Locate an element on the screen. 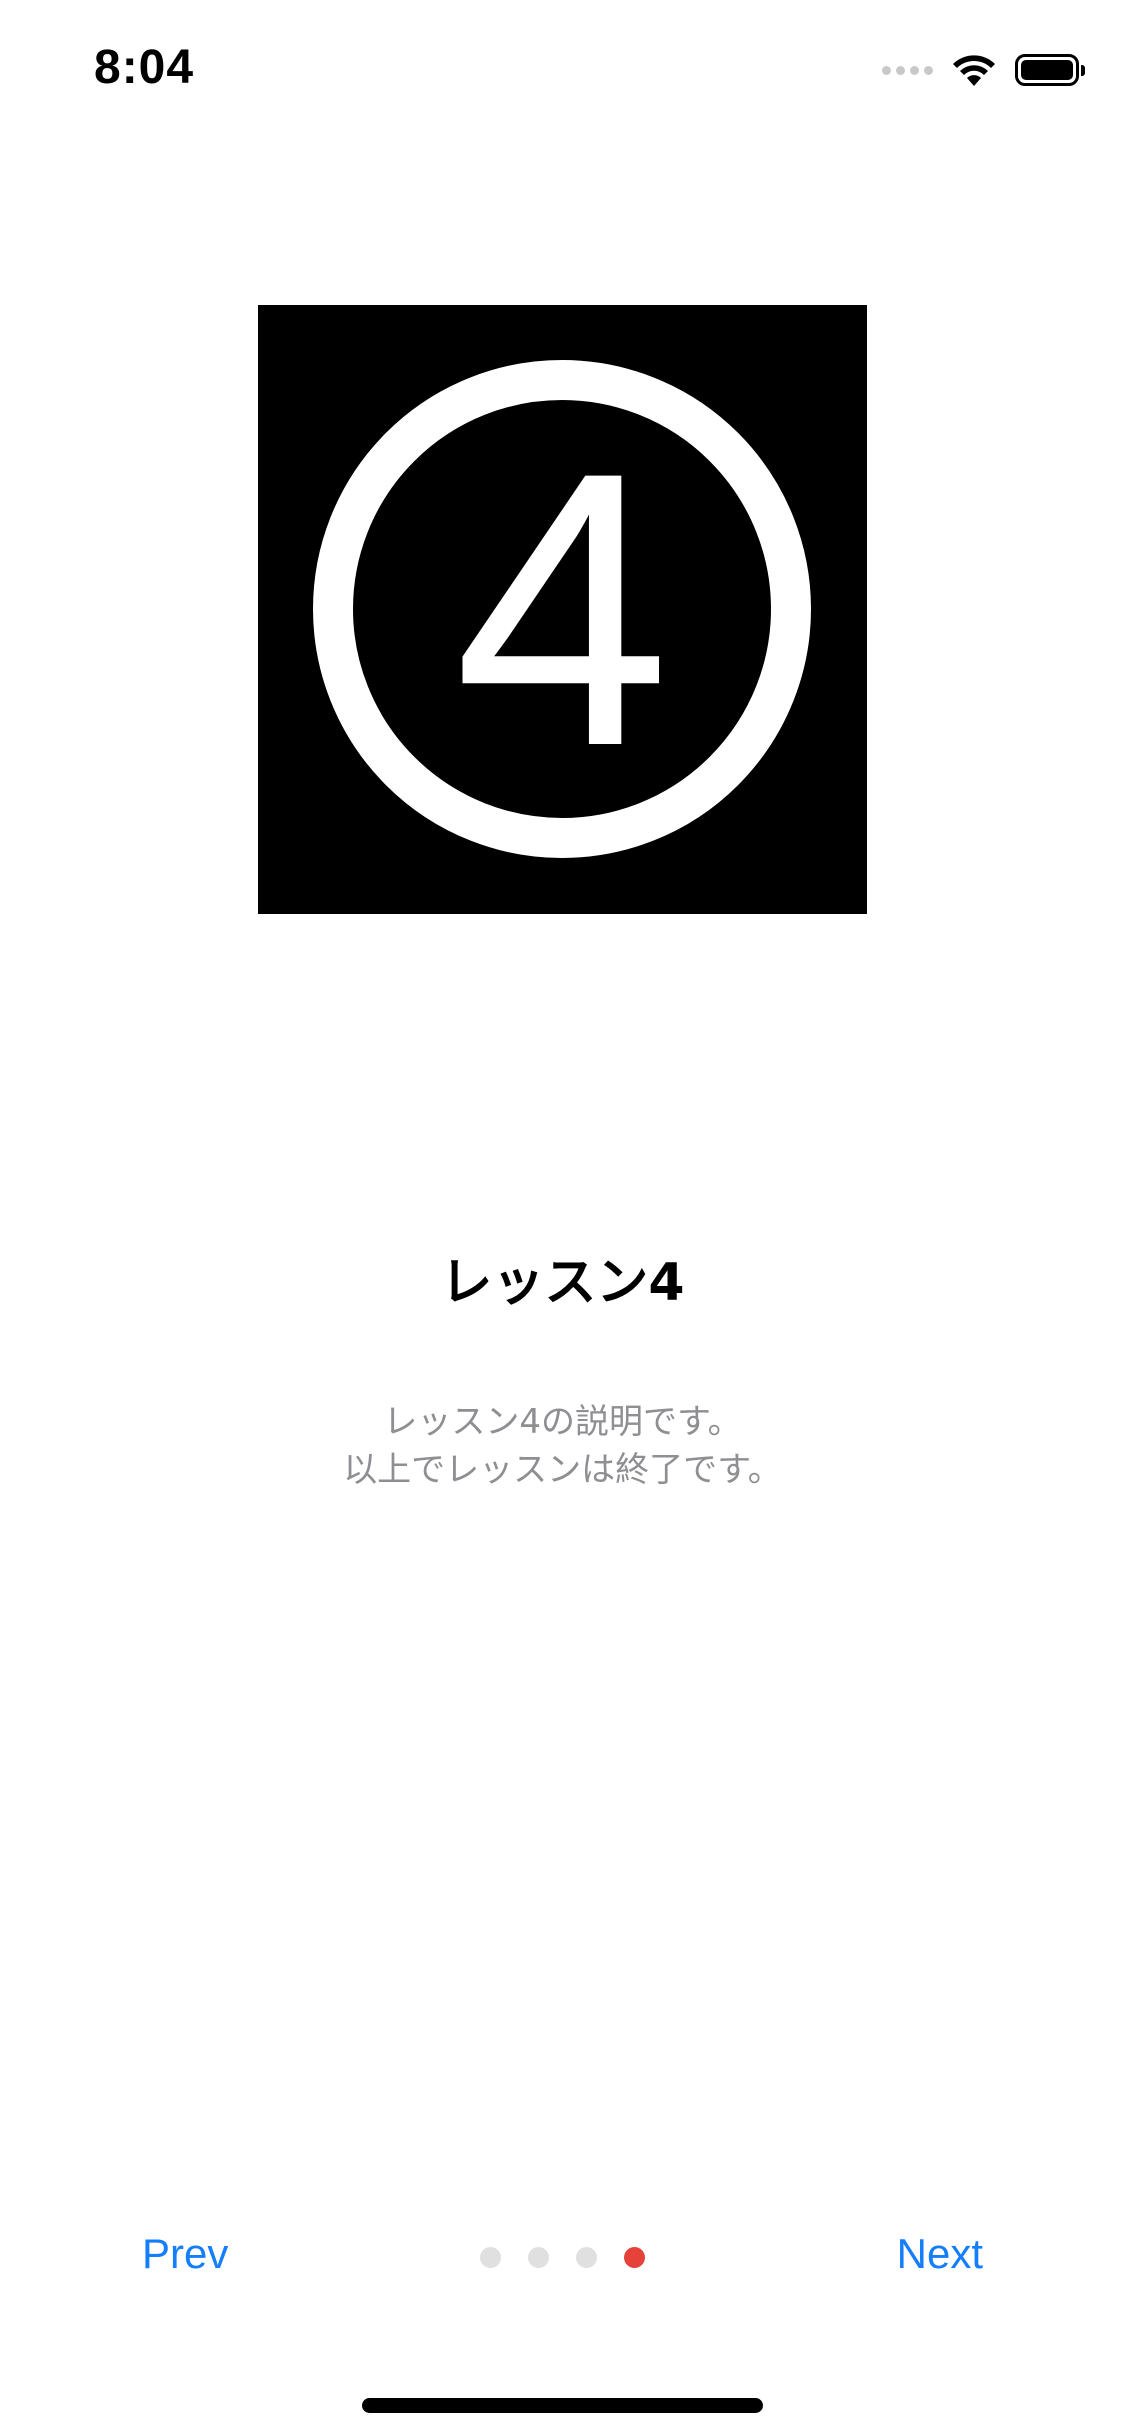 The height and width of the screenshot is (2436, 1125). lesson-description-line: レッスン4の説明です。 is located at coordinates (562, 1422).